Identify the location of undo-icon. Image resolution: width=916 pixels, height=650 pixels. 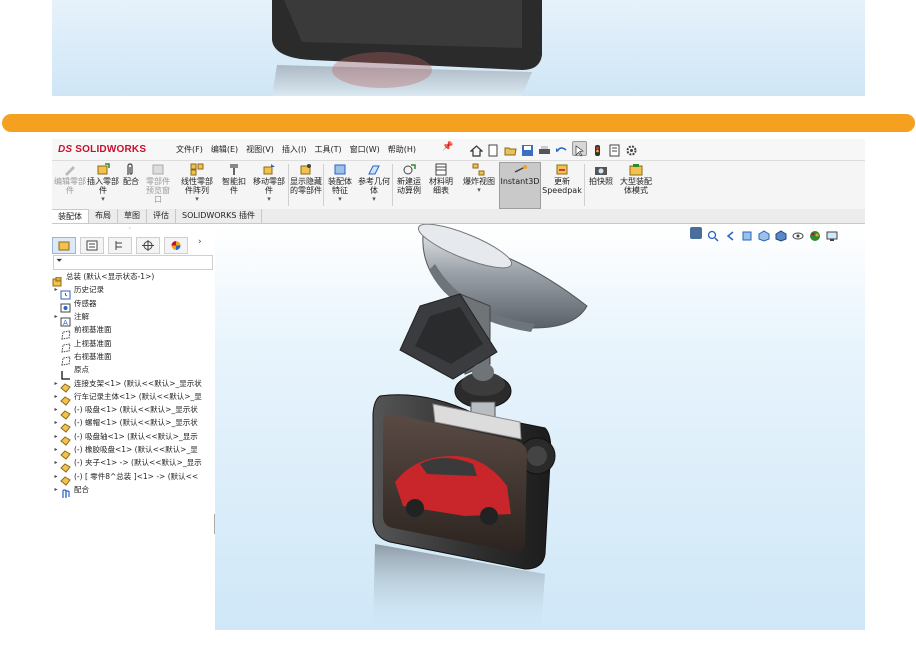
(561, 148).